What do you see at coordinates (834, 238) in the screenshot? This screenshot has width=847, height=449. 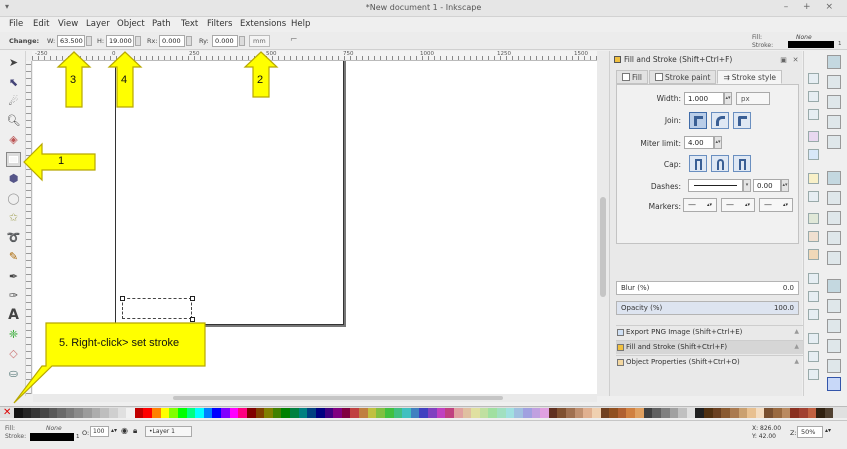 I see `snap-cusp-nodes-icon` at bounding box center [834, 238].